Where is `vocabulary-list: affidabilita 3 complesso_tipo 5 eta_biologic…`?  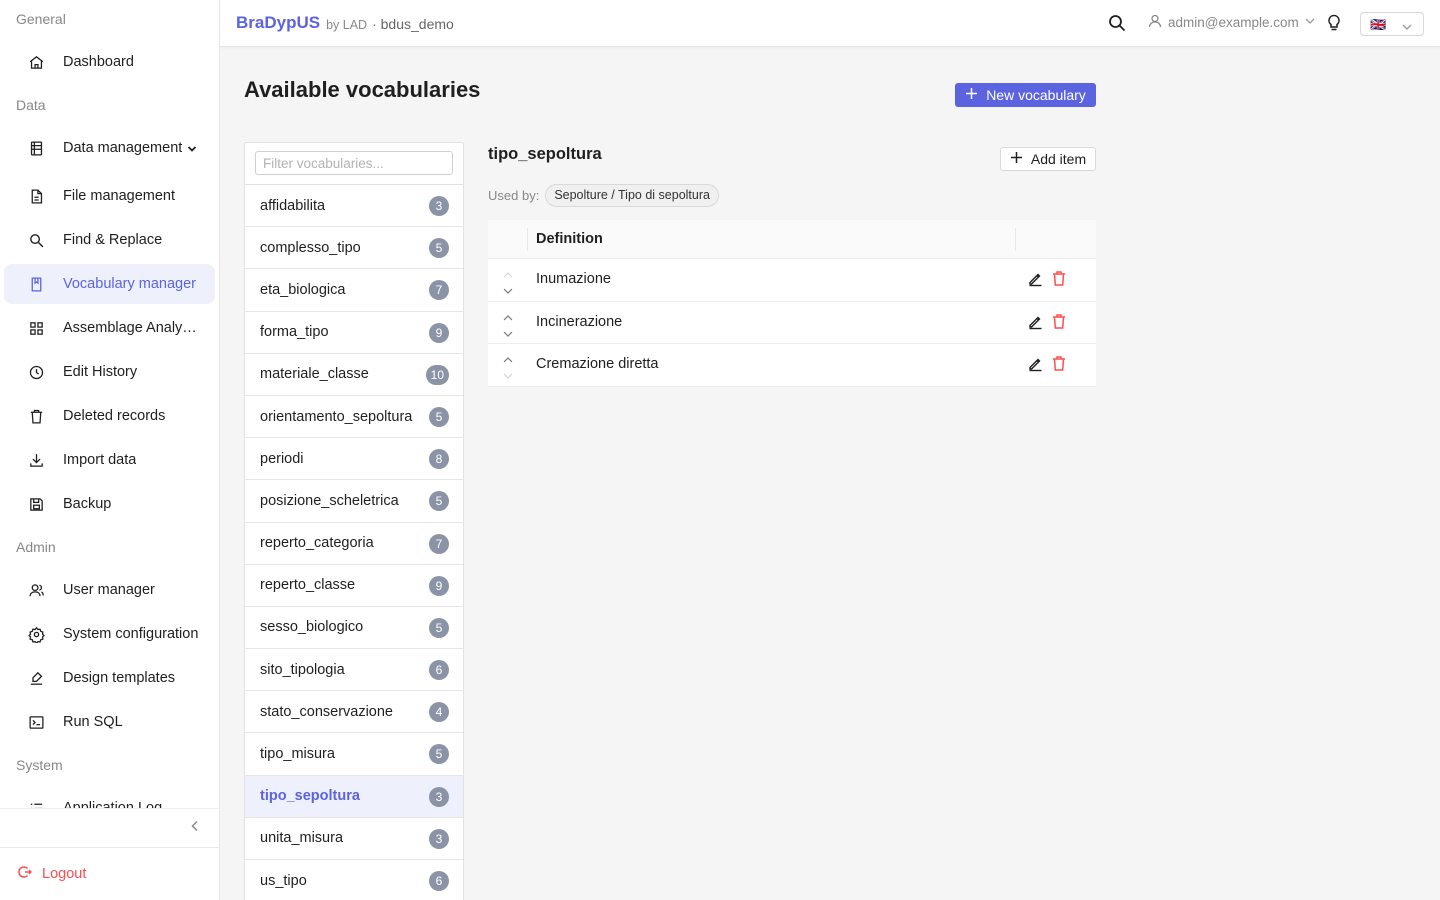 vocabulary-list: affidabilita 3 complesso_tipo 5 eta_biologic… is located at coordinates (354, 521).